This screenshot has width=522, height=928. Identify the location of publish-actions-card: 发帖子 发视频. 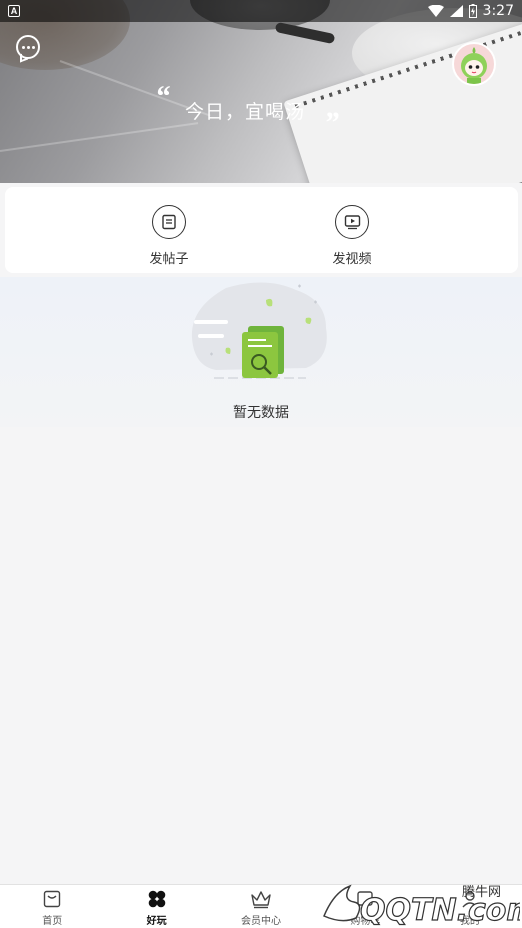
(261, 230).